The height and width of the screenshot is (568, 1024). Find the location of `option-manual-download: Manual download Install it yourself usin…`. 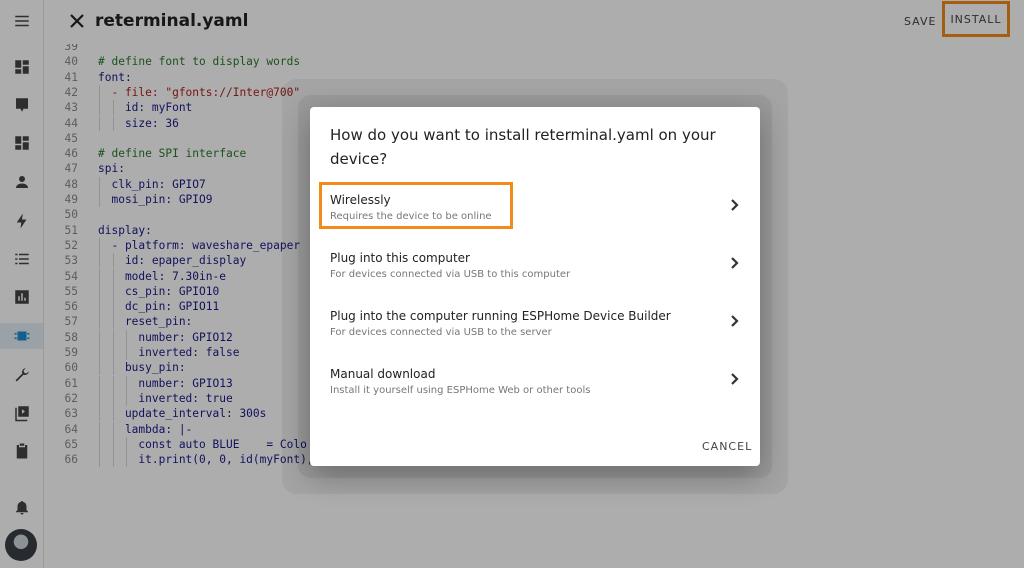

option-manual-download: Manual download Install it yourself usin… is located at coordinates (535, 392).